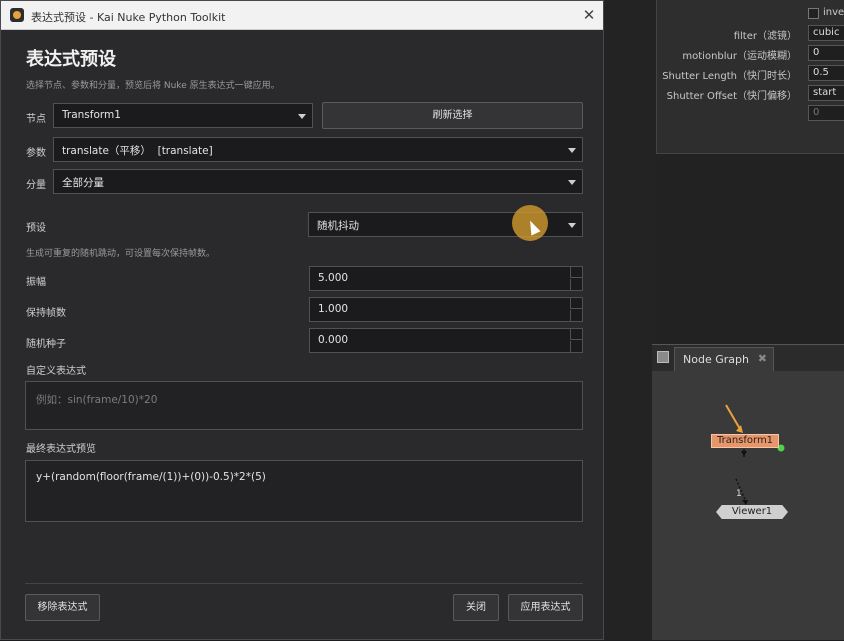 Image resolution: width=844 pixels, height=641 pixels. I want to click on preset-label: 预设, so click(36, 228).